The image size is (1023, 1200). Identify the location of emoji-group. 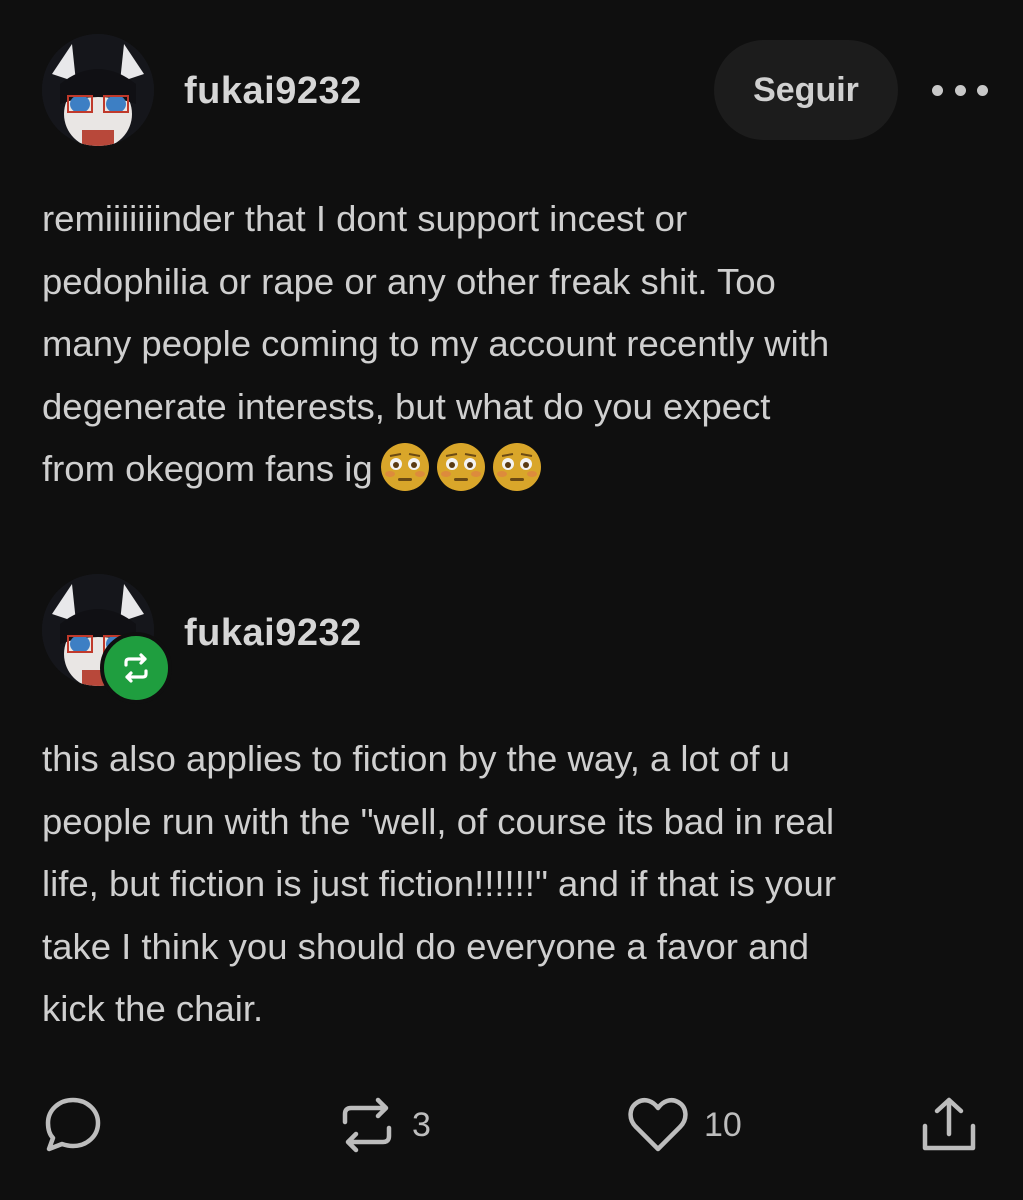
(461, 467).